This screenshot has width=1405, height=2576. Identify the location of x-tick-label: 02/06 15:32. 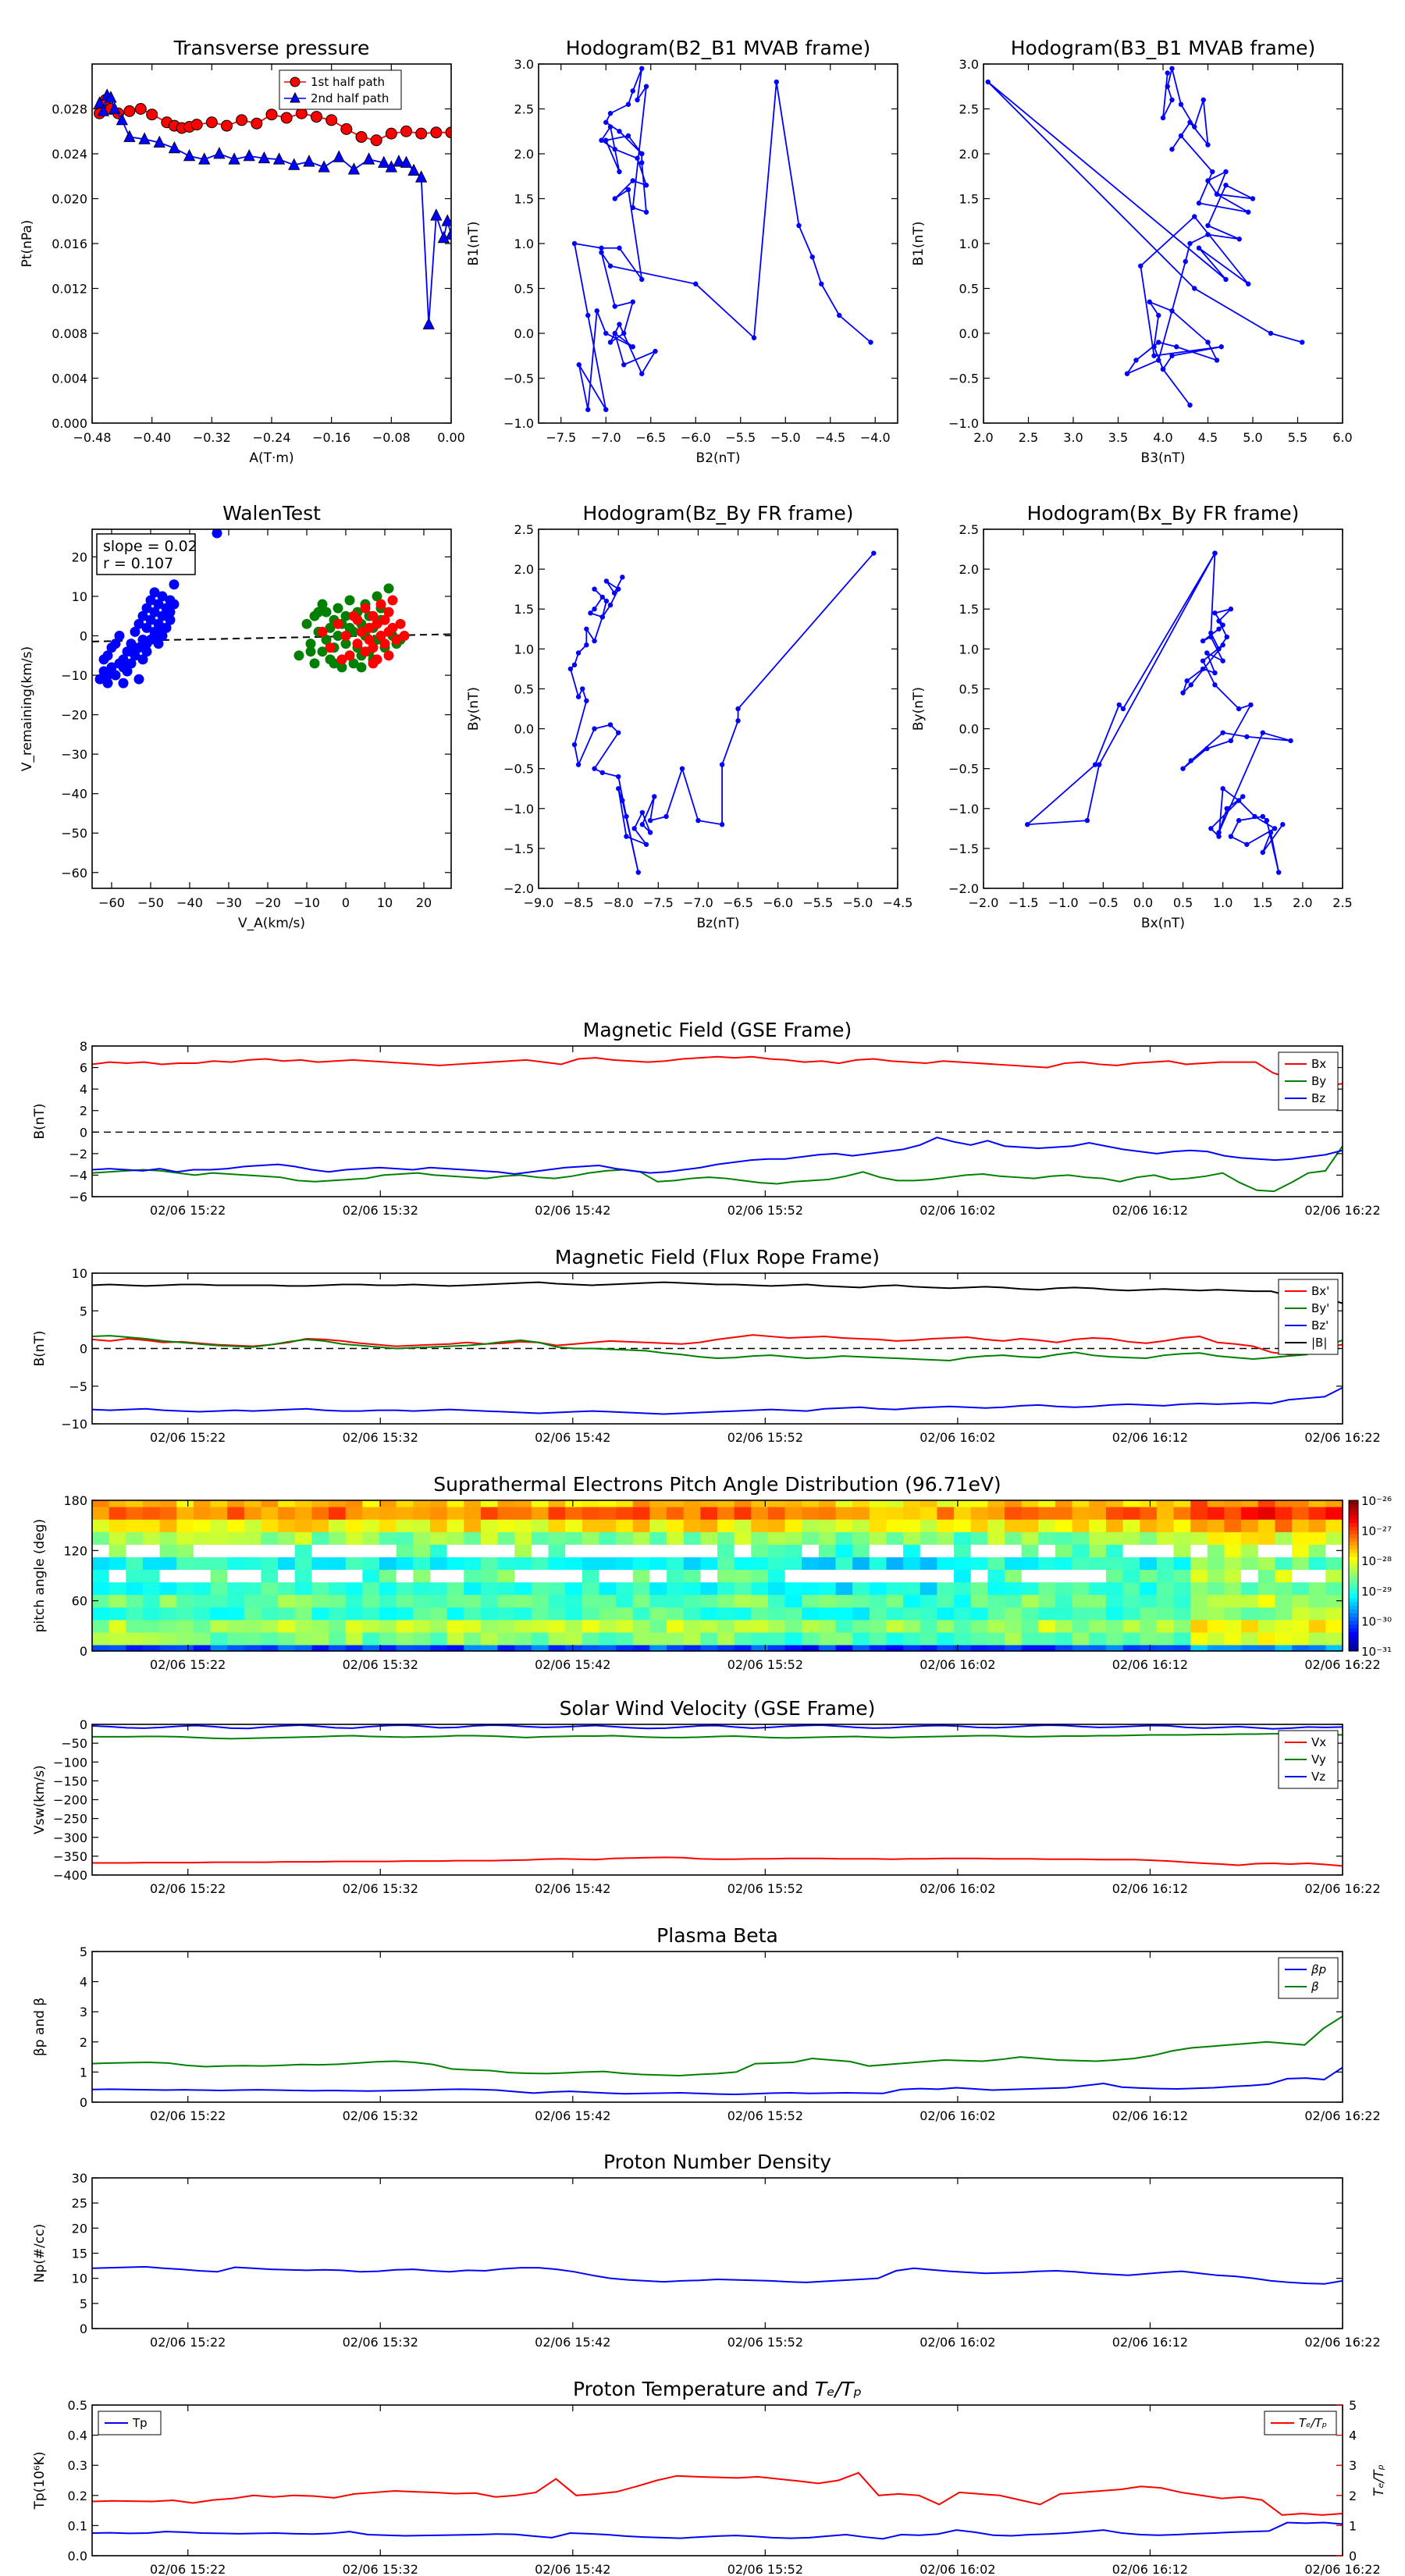
(380, 2569).